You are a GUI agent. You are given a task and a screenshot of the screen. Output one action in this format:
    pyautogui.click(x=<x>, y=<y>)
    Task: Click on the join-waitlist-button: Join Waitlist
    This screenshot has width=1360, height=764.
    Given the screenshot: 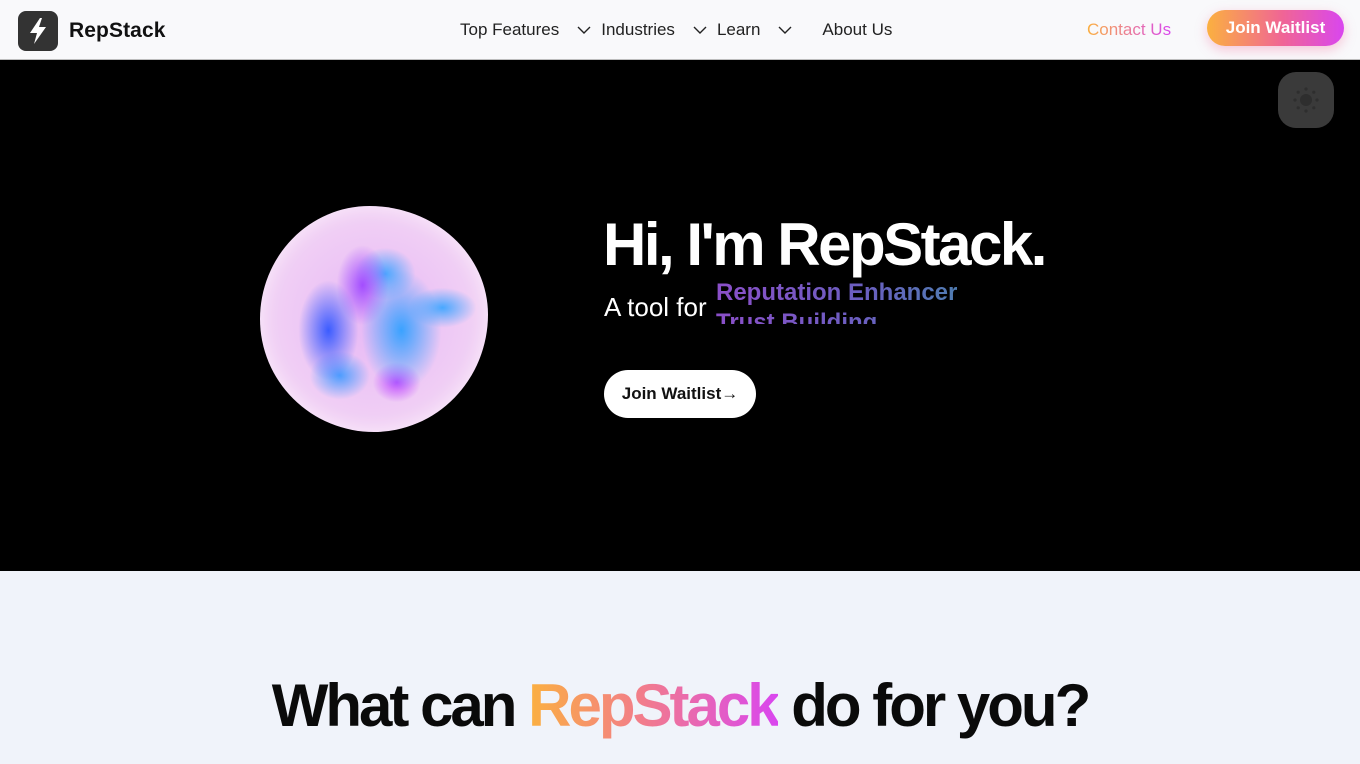 What is the action you would take?
    pyautogui.click(x=1275, y=28)
    